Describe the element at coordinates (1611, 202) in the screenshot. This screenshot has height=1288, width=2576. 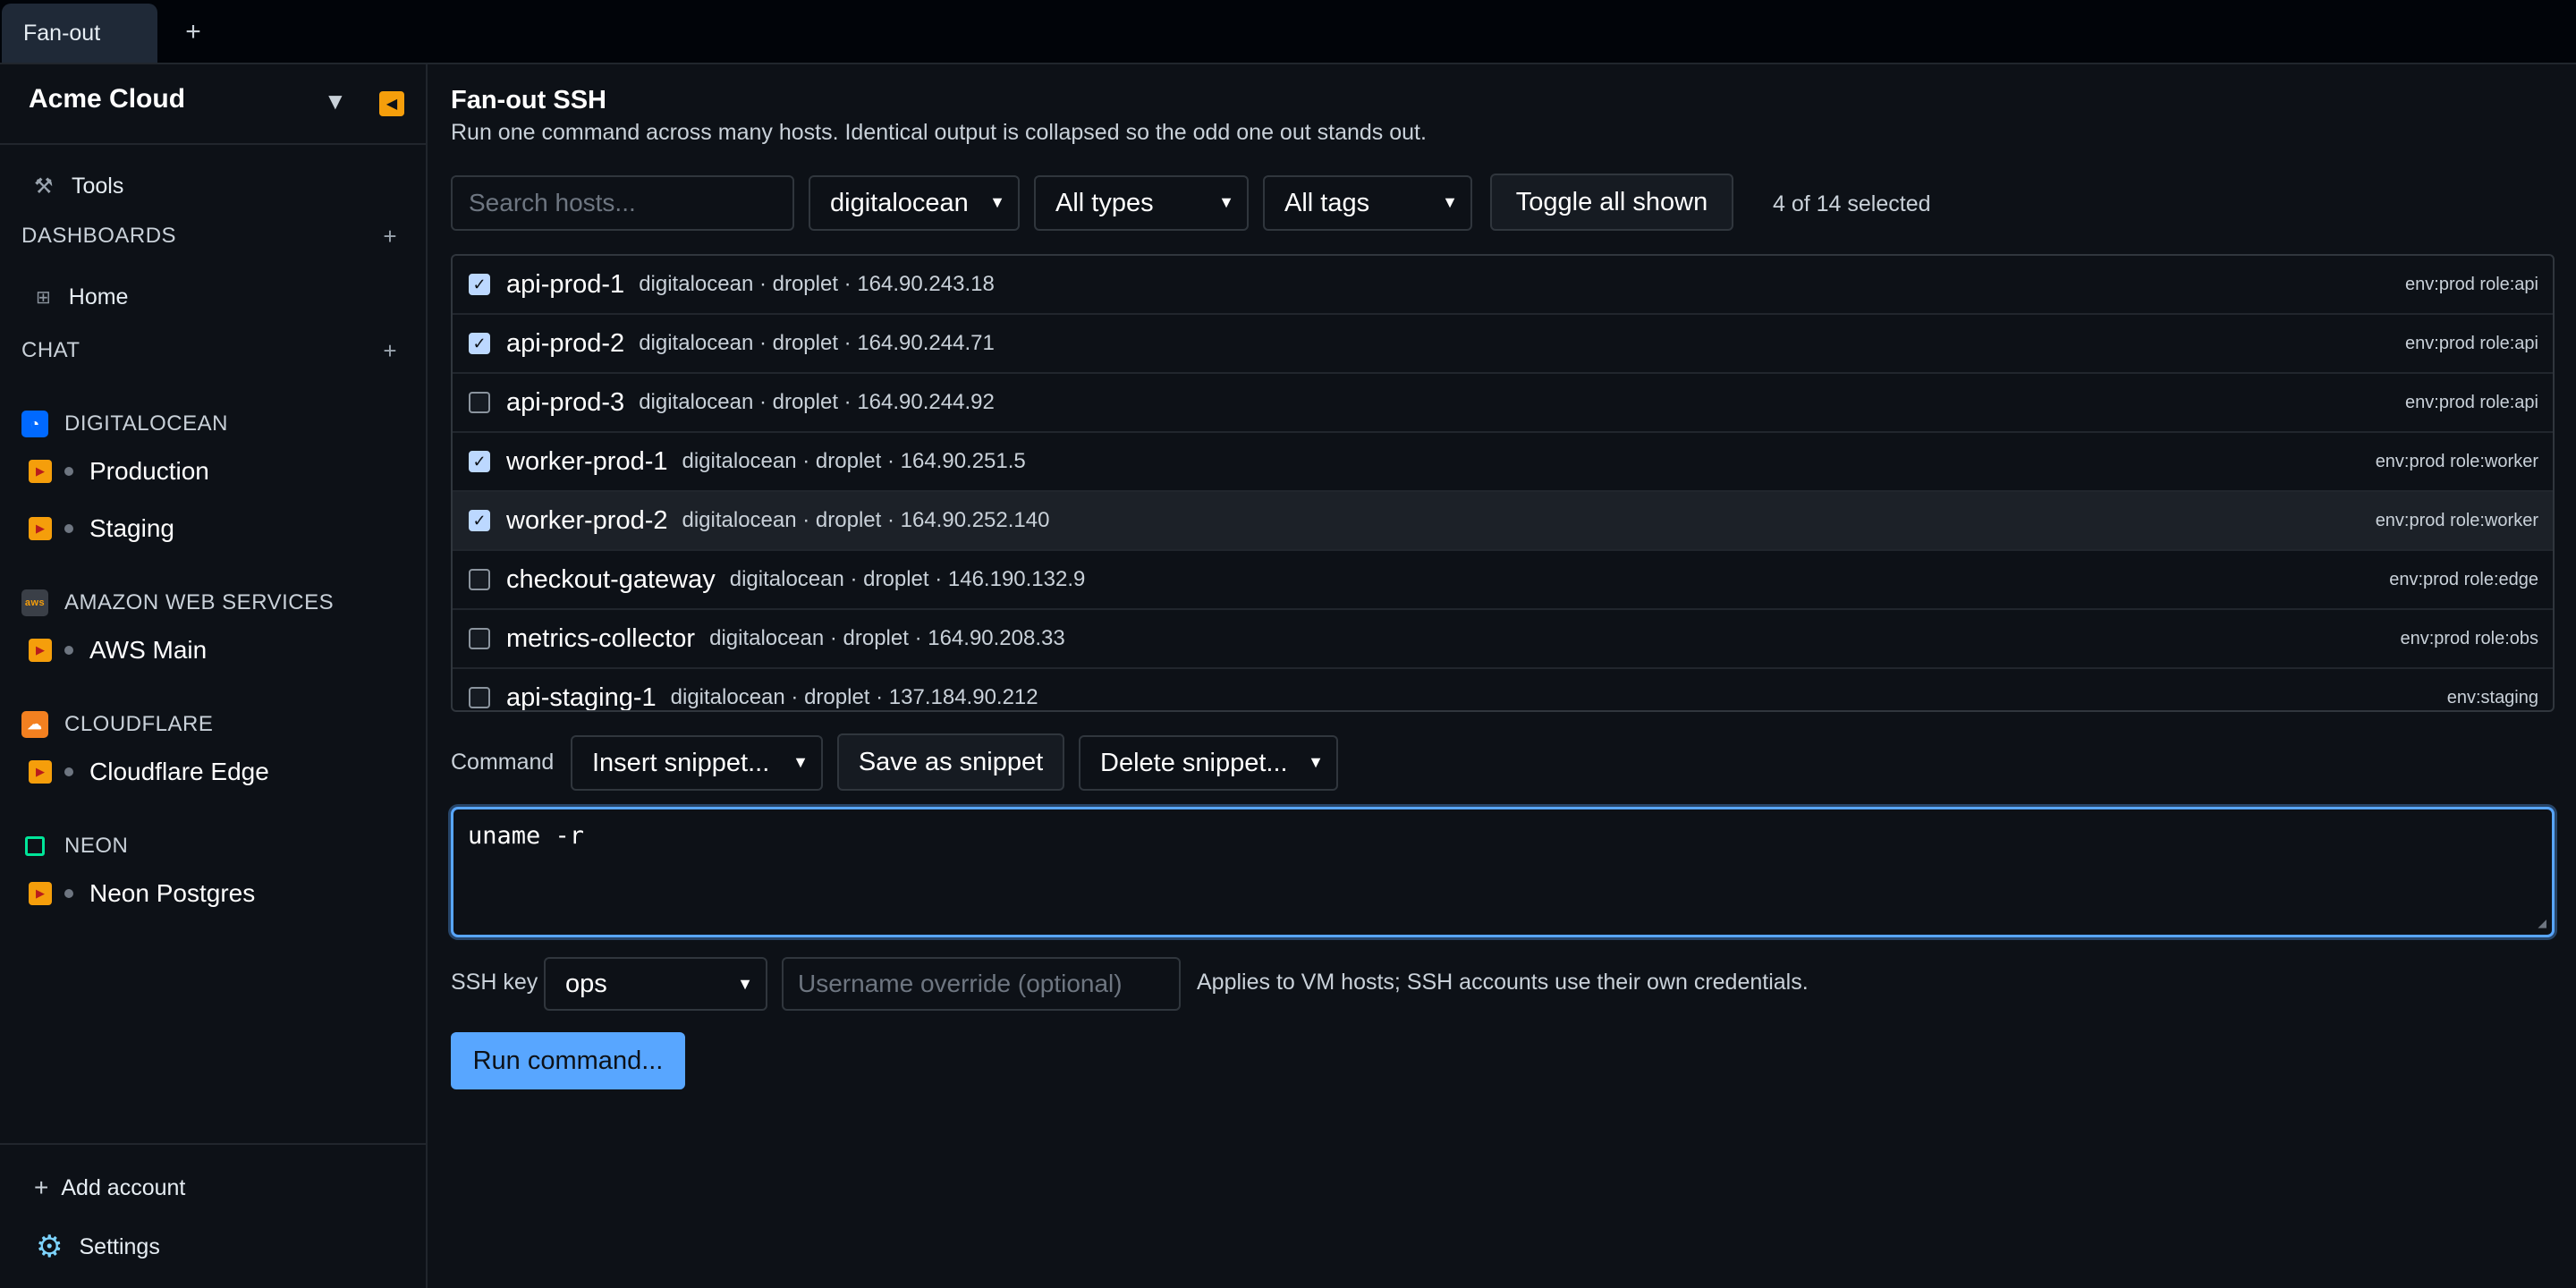
I see `toggle-all-shown-button: Toggle all shown` at that location.